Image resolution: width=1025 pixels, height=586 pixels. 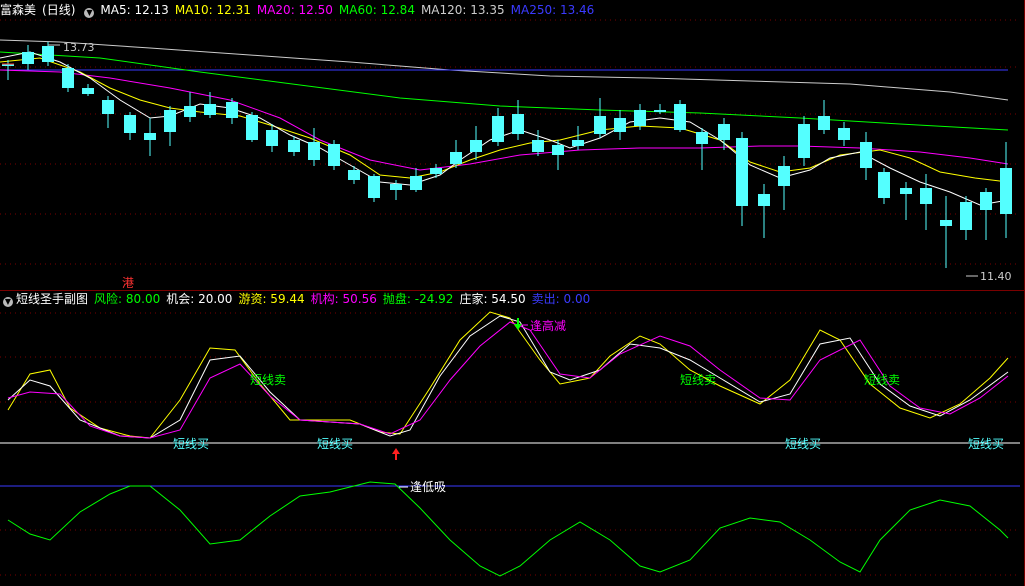 I want to click on low-price-marker: 11.40, so click(x=996, y=276).